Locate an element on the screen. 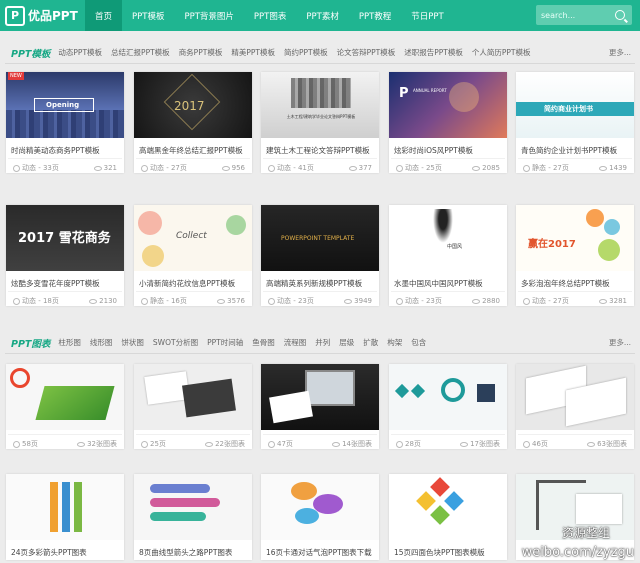  eye-icon is located at coordinates (225, 168).